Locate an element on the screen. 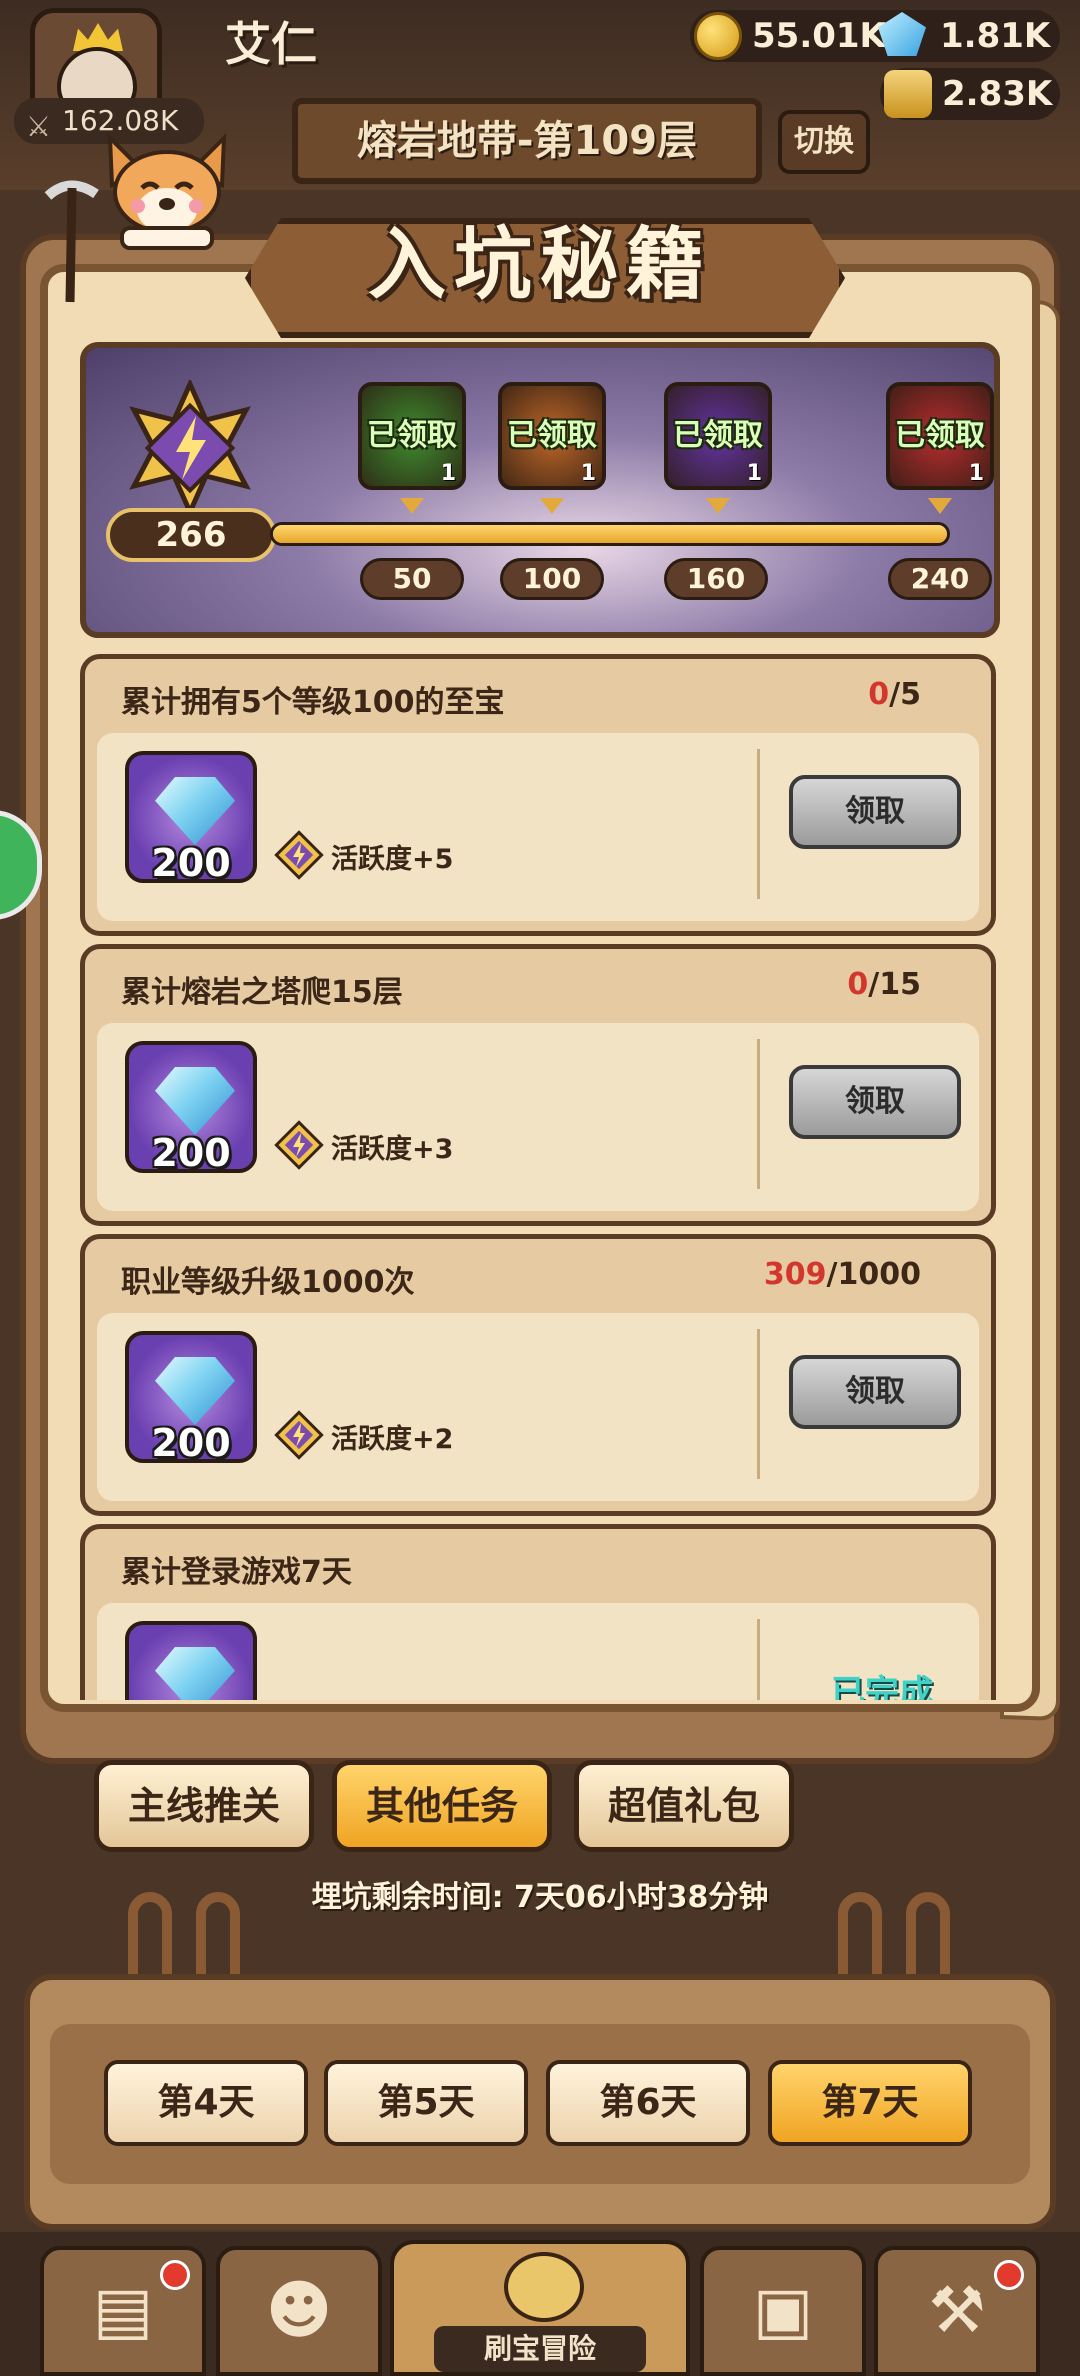 This screenshot has height=2376, width=1080. activity-progress-fill is located at coordinates (610, 534).